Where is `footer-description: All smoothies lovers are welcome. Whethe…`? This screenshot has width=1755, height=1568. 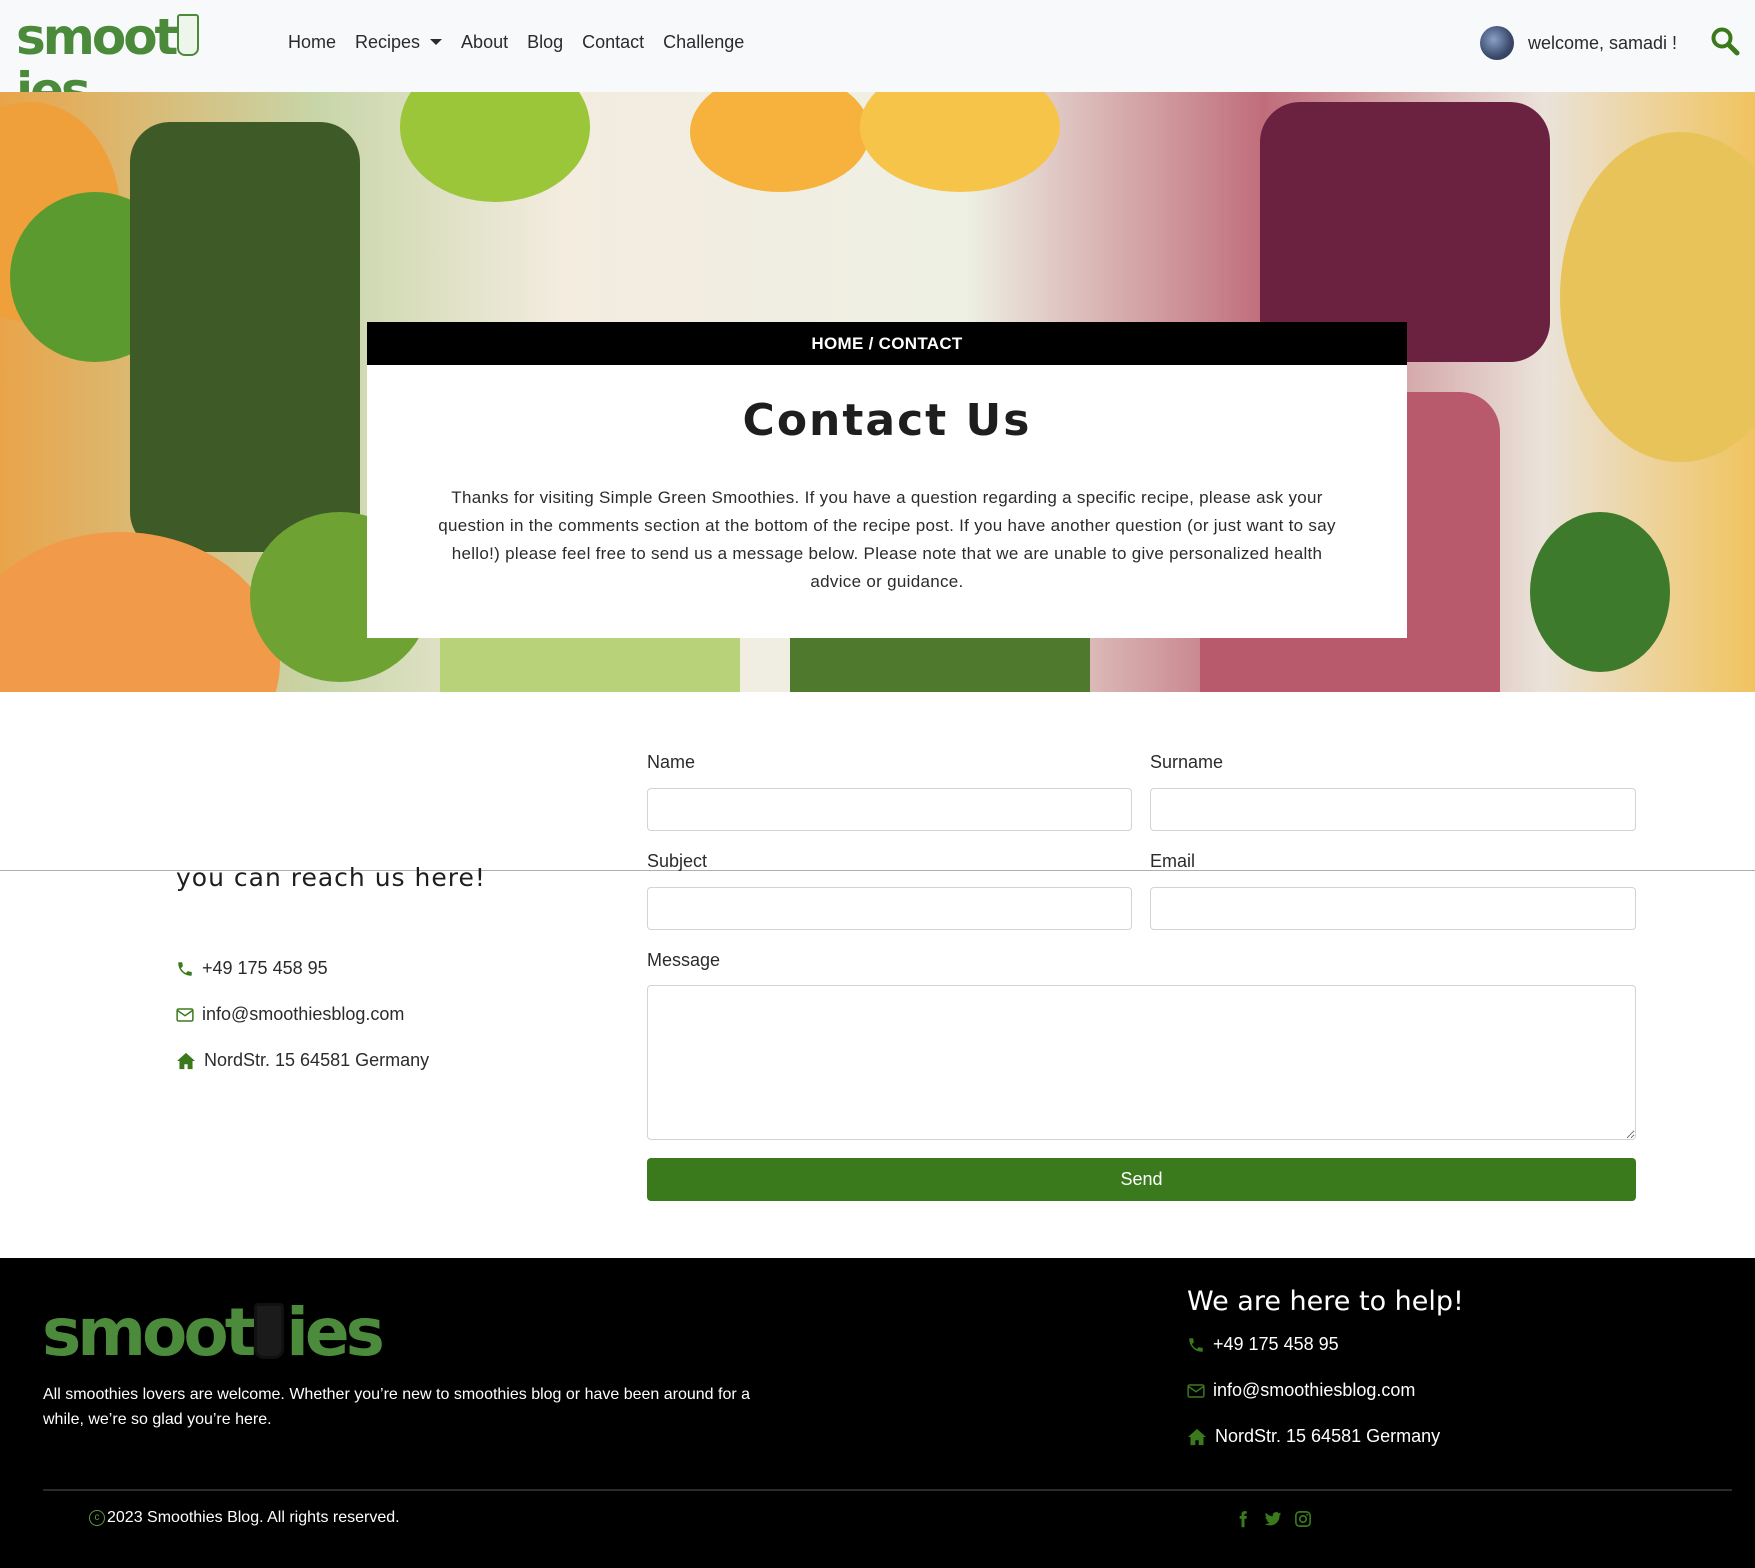 footer-description: All smoothies lovers are welcome. Whethe… is located at coordinates (397, 1407).